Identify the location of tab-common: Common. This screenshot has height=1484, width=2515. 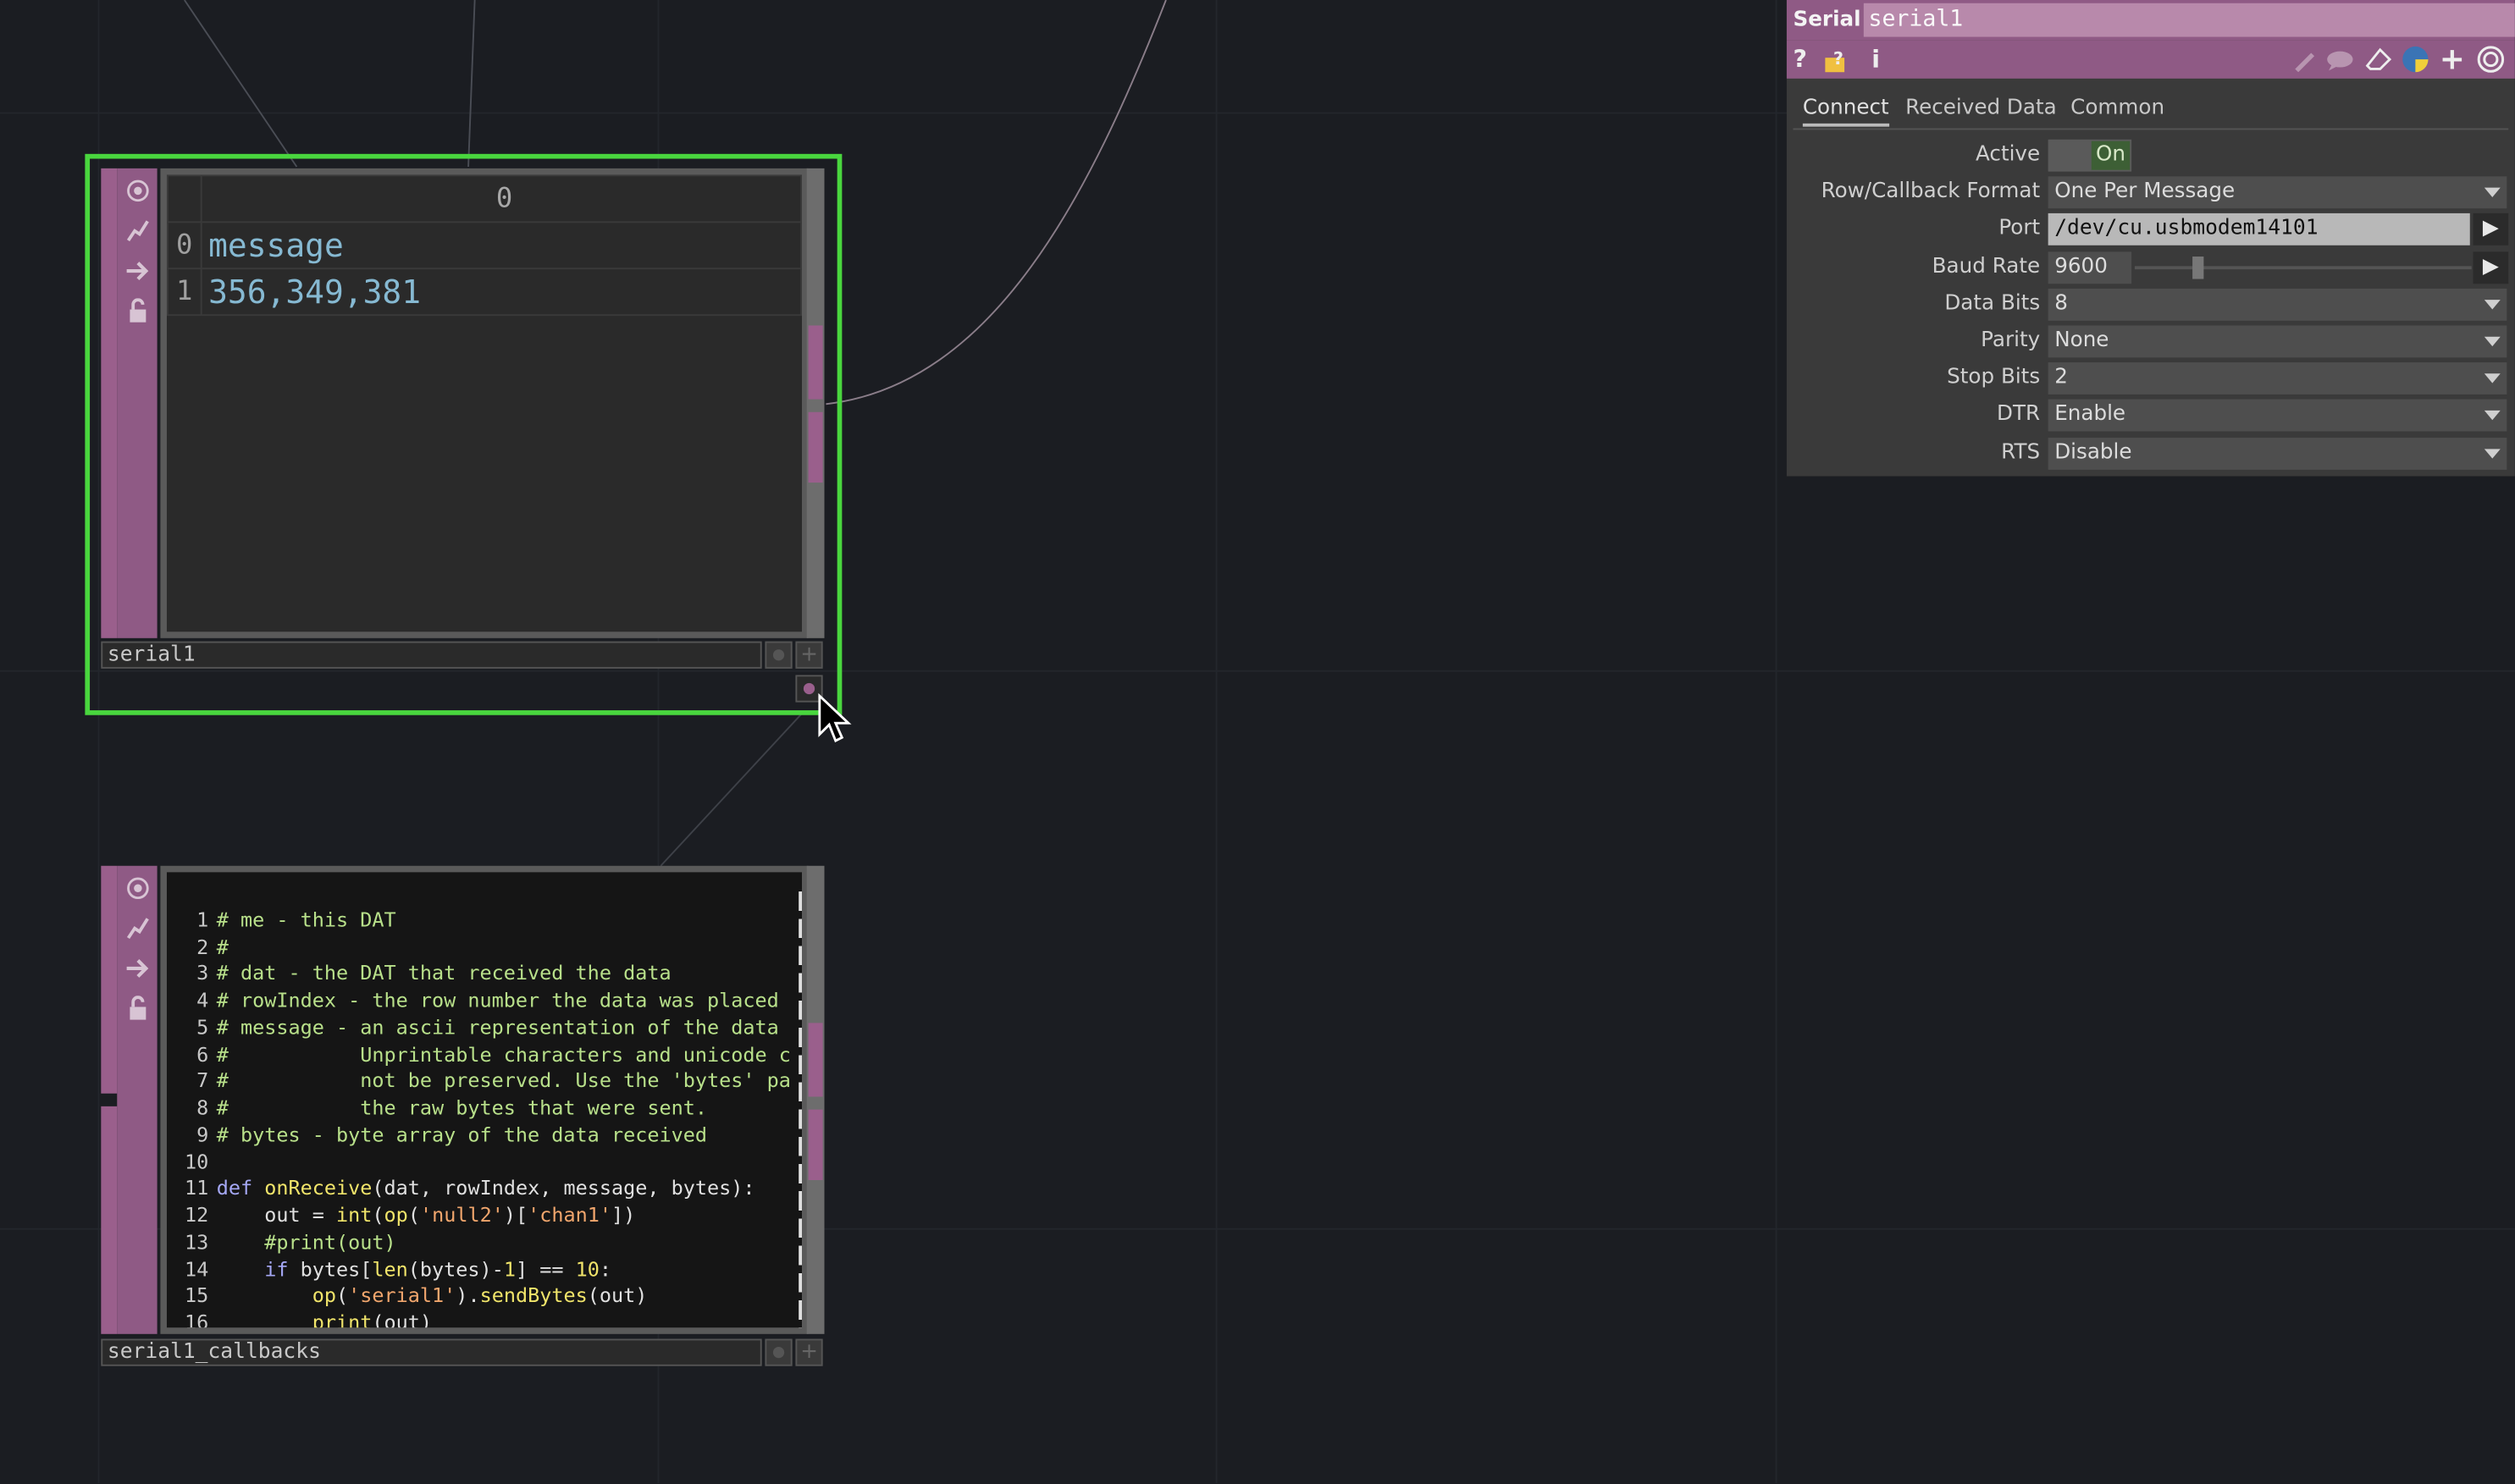
(2117, 108).